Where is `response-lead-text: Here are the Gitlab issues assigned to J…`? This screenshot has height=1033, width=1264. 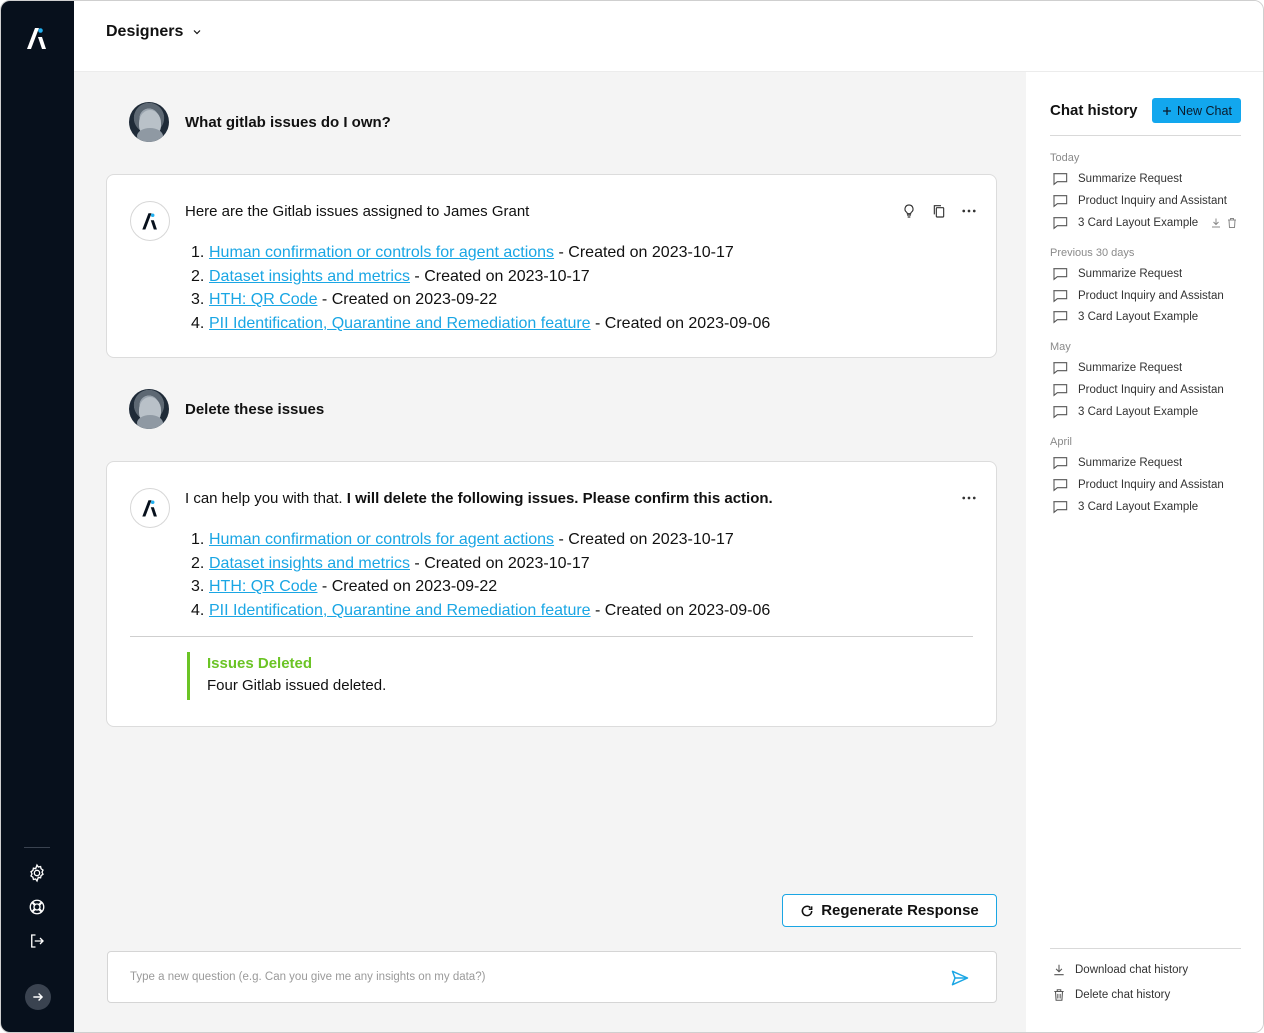 response-lead-text: Here are the Gitlab issues assigned to J… is located at coordinates (357, 211).